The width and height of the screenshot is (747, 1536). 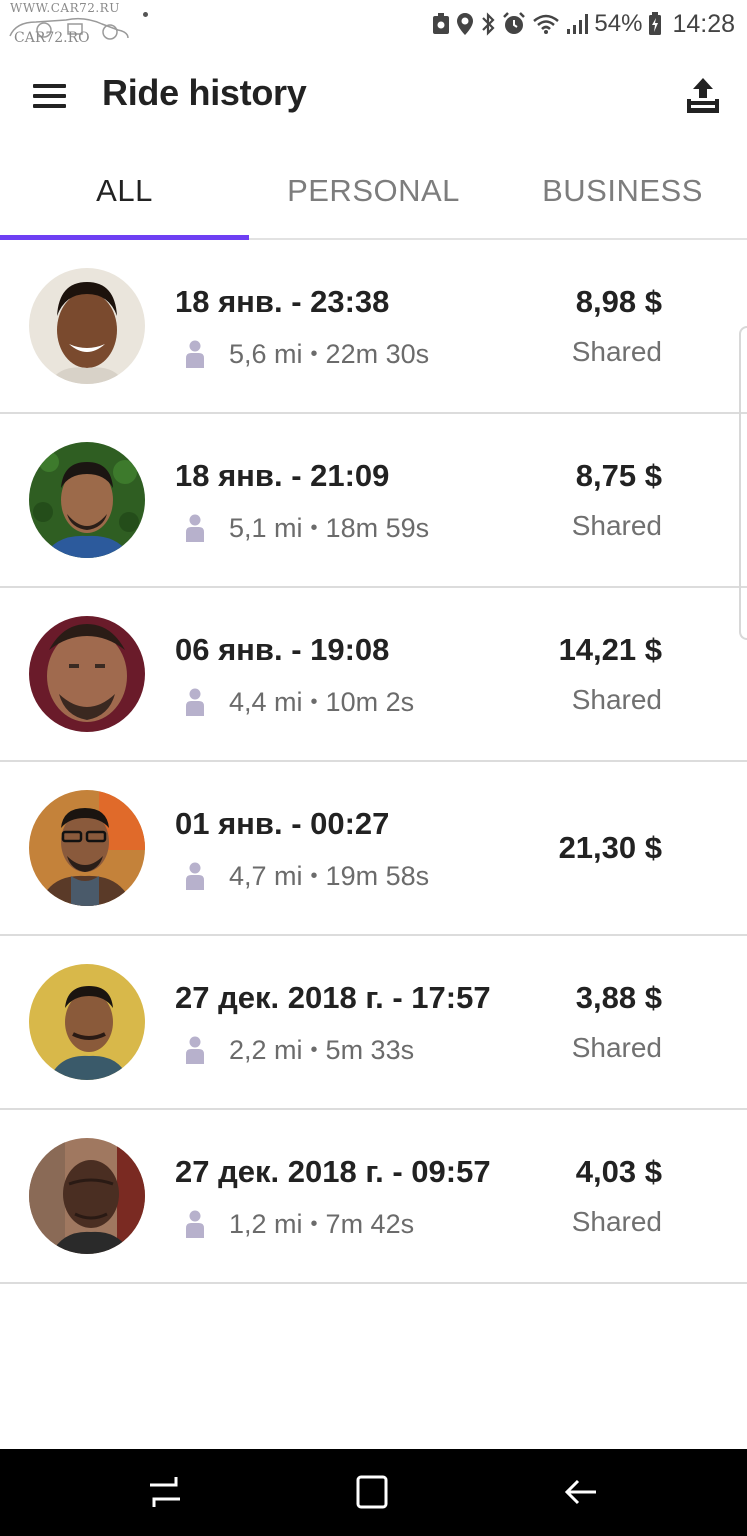 I want to click on ride-distance: 1,2 mi, so click(x=266, y=1223).